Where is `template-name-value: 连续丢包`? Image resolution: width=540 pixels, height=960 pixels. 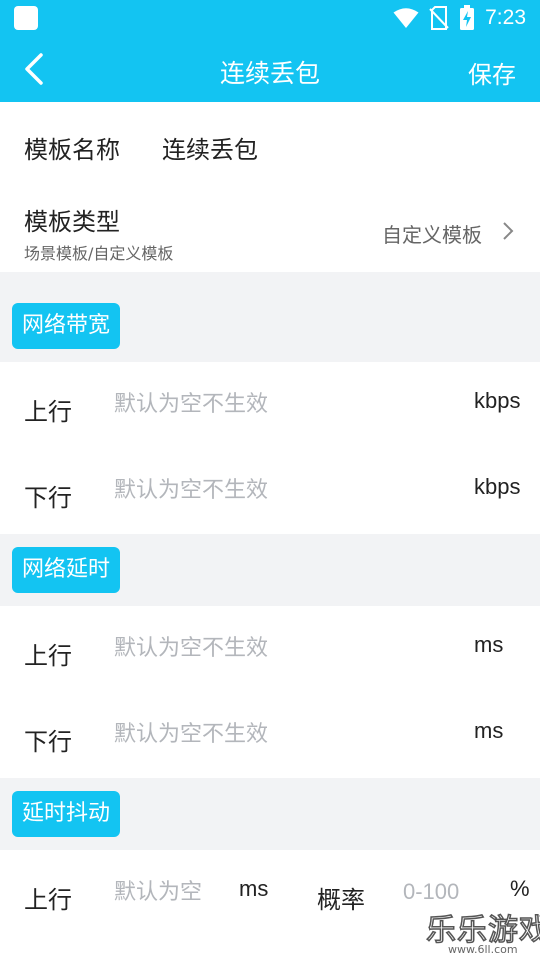 template-name-value: 连续丢包 is located at coordinates (210, 147).